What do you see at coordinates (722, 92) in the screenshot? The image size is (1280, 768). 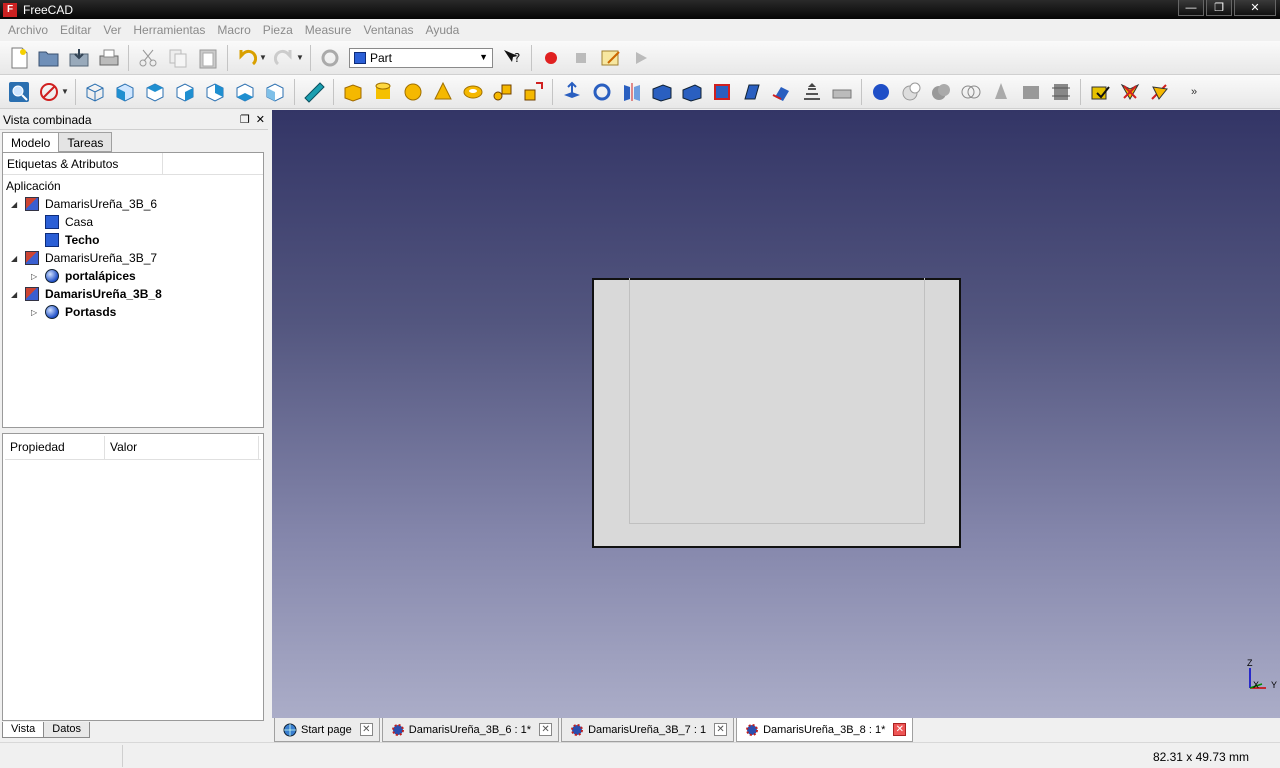 I see `make-face-button` at bounding box center [722, 92].